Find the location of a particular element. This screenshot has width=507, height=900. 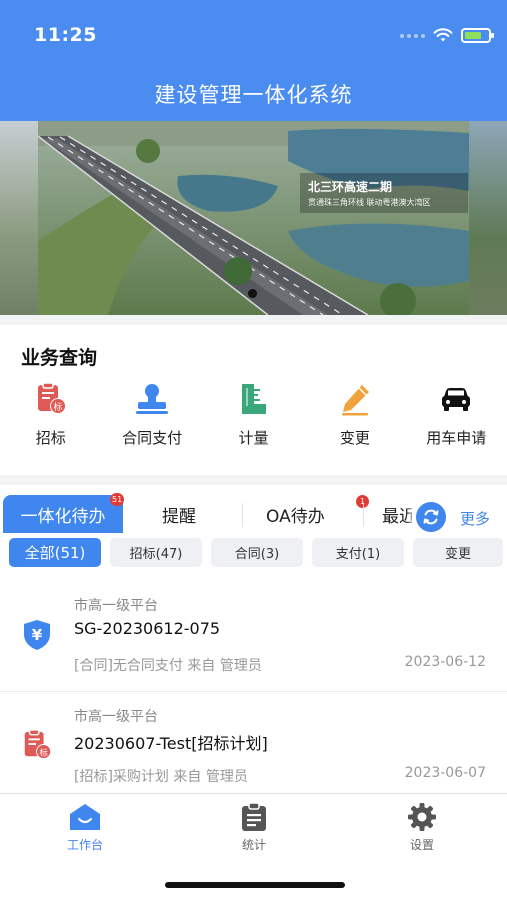

item-description: [招标]采购计划 来自 管理员 is located at coordinates (161, 777).